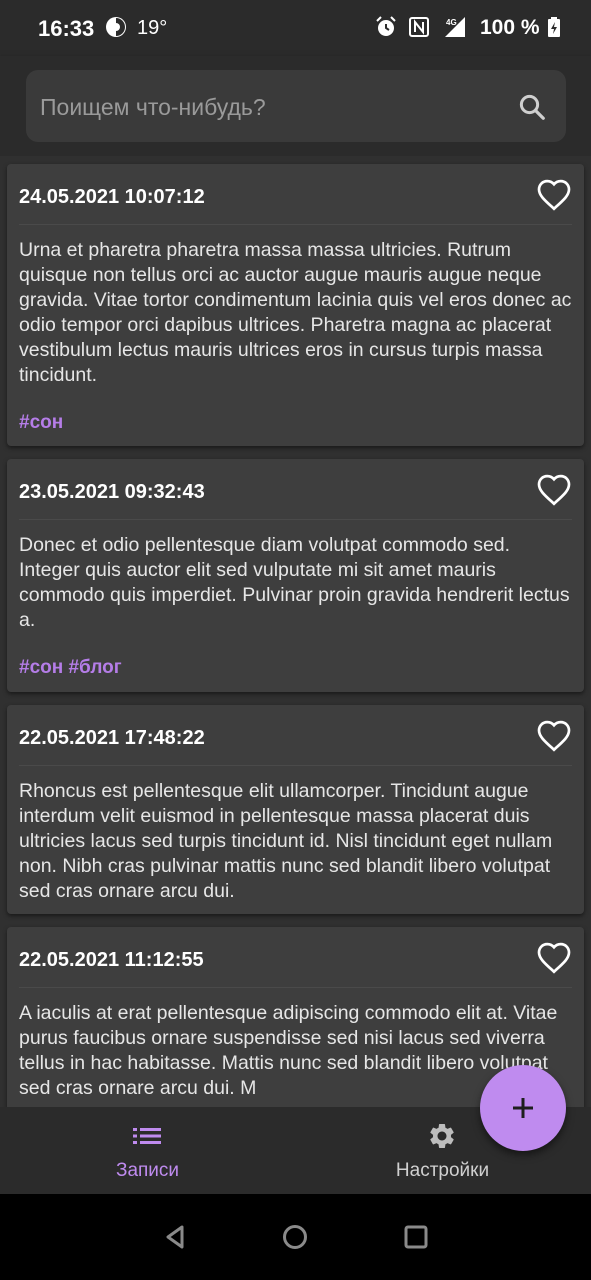 Image resolution: width=591 pixels, height=1280 pixels. I want to click on list-icon, so click(147, 1136).